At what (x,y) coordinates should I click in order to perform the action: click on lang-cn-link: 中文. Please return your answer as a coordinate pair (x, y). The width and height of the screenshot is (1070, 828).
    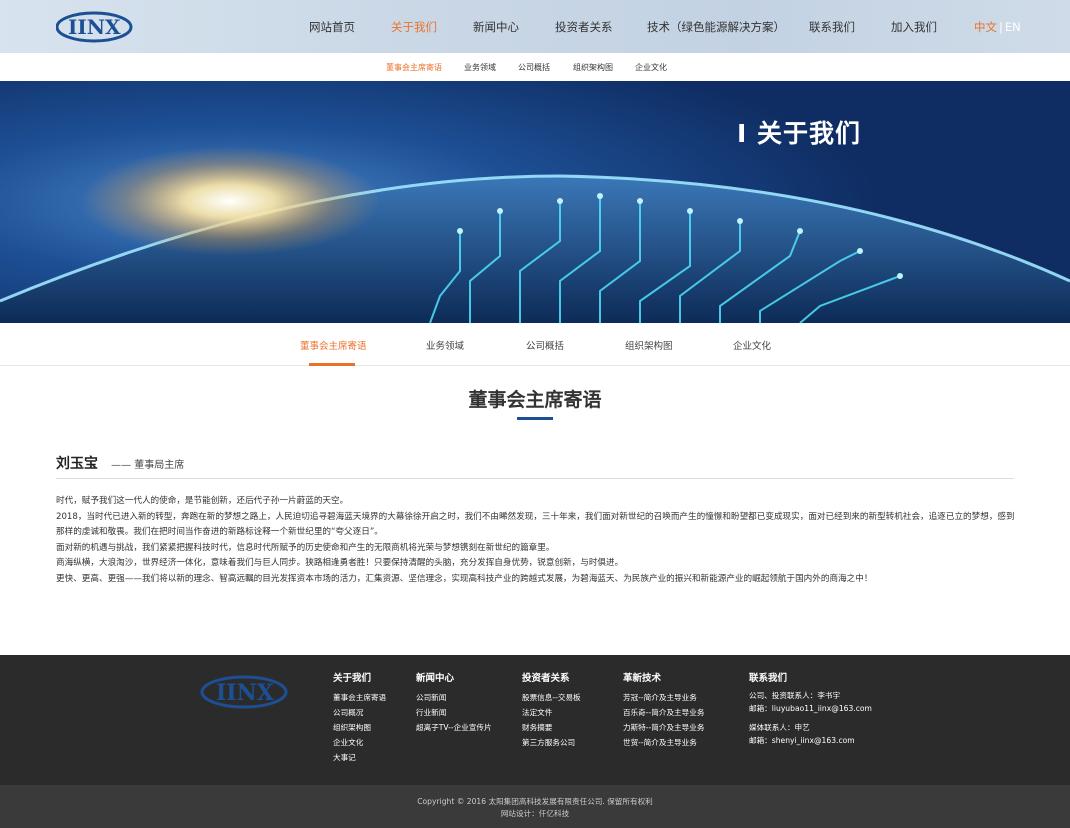
    Looking at the image, I should click on (985, 27).